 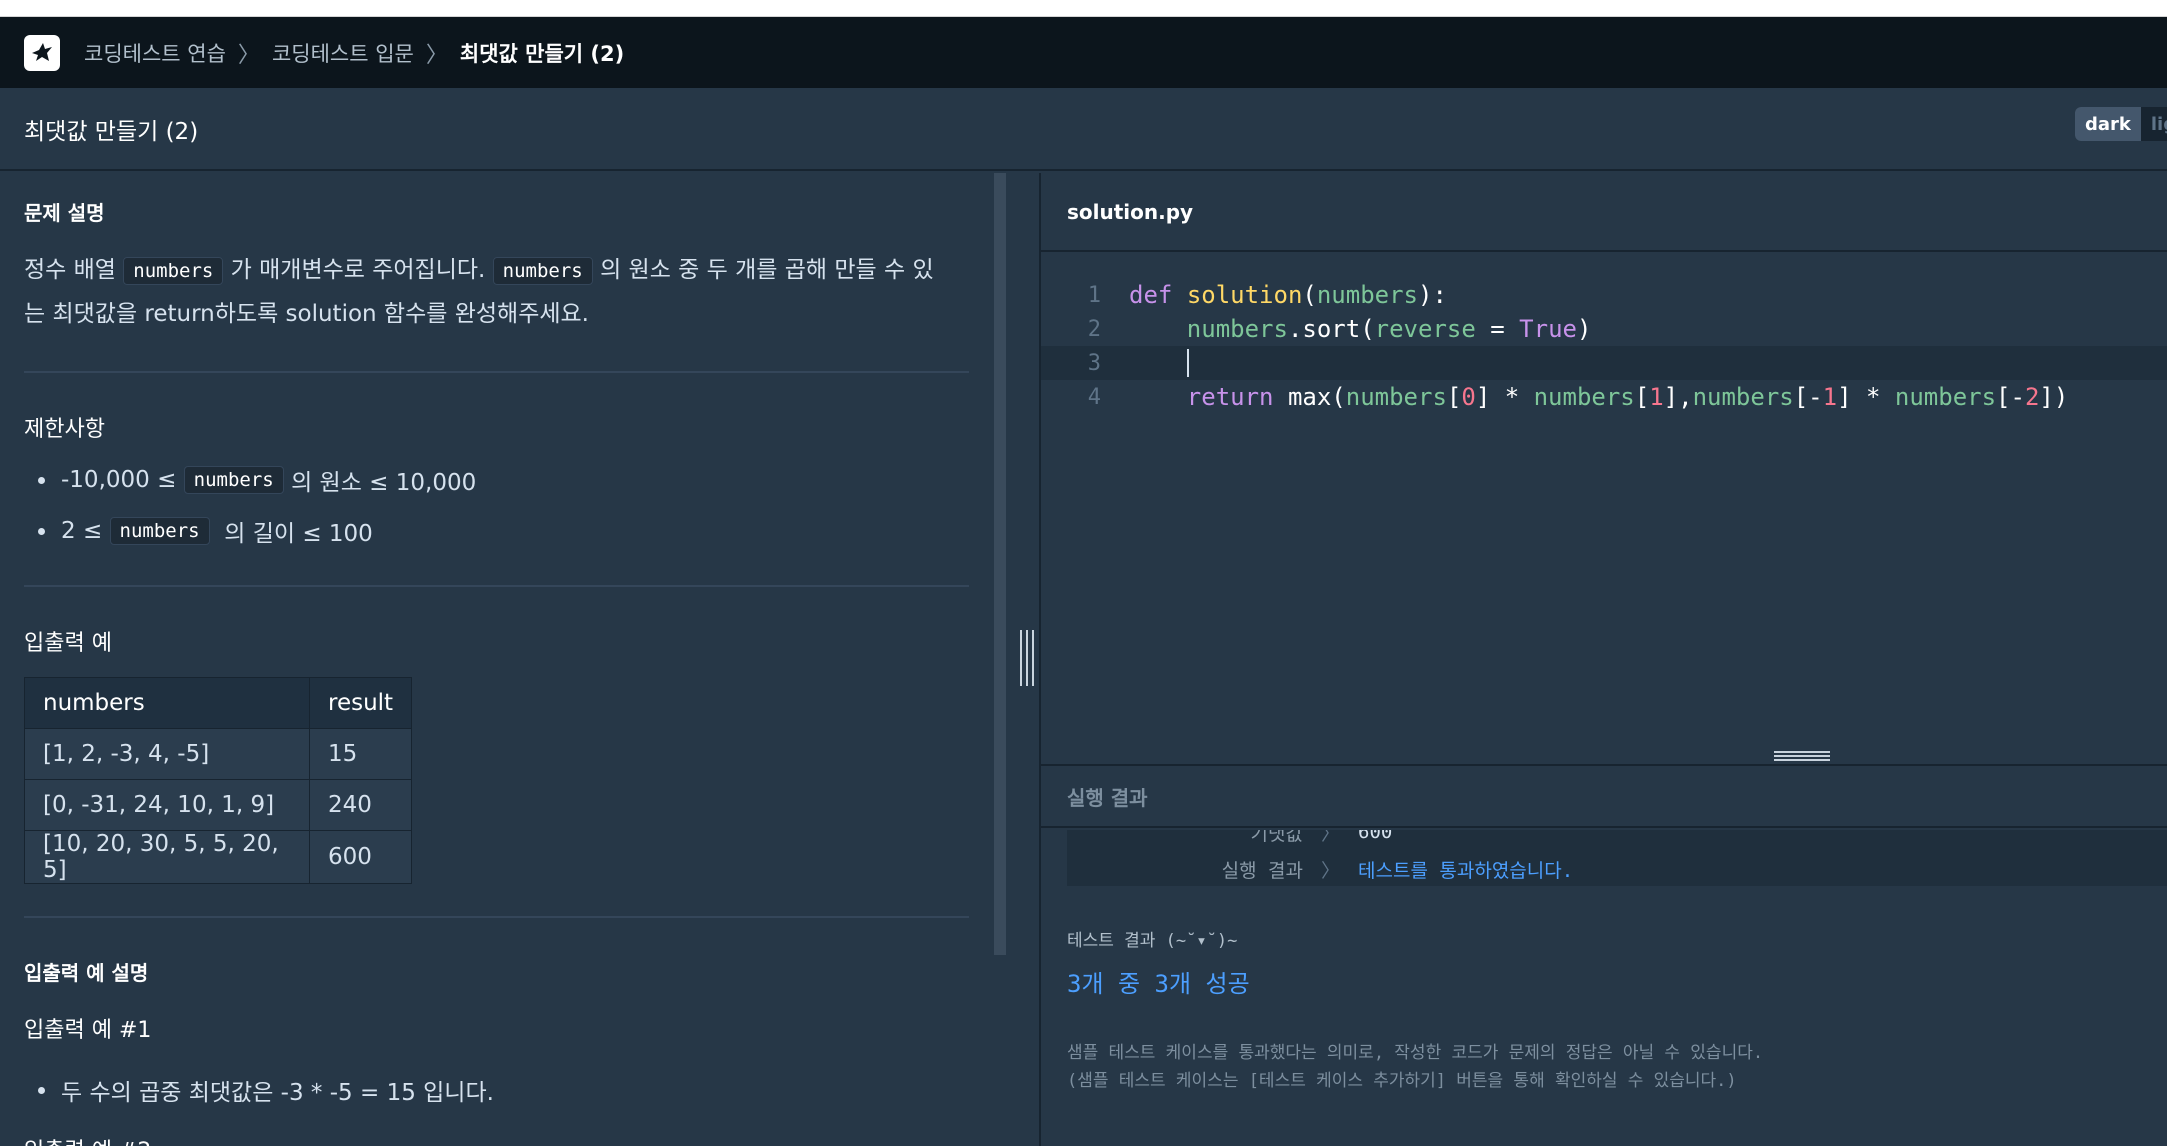 I want to click on line-number: 3, so click(x=1094, y=363).